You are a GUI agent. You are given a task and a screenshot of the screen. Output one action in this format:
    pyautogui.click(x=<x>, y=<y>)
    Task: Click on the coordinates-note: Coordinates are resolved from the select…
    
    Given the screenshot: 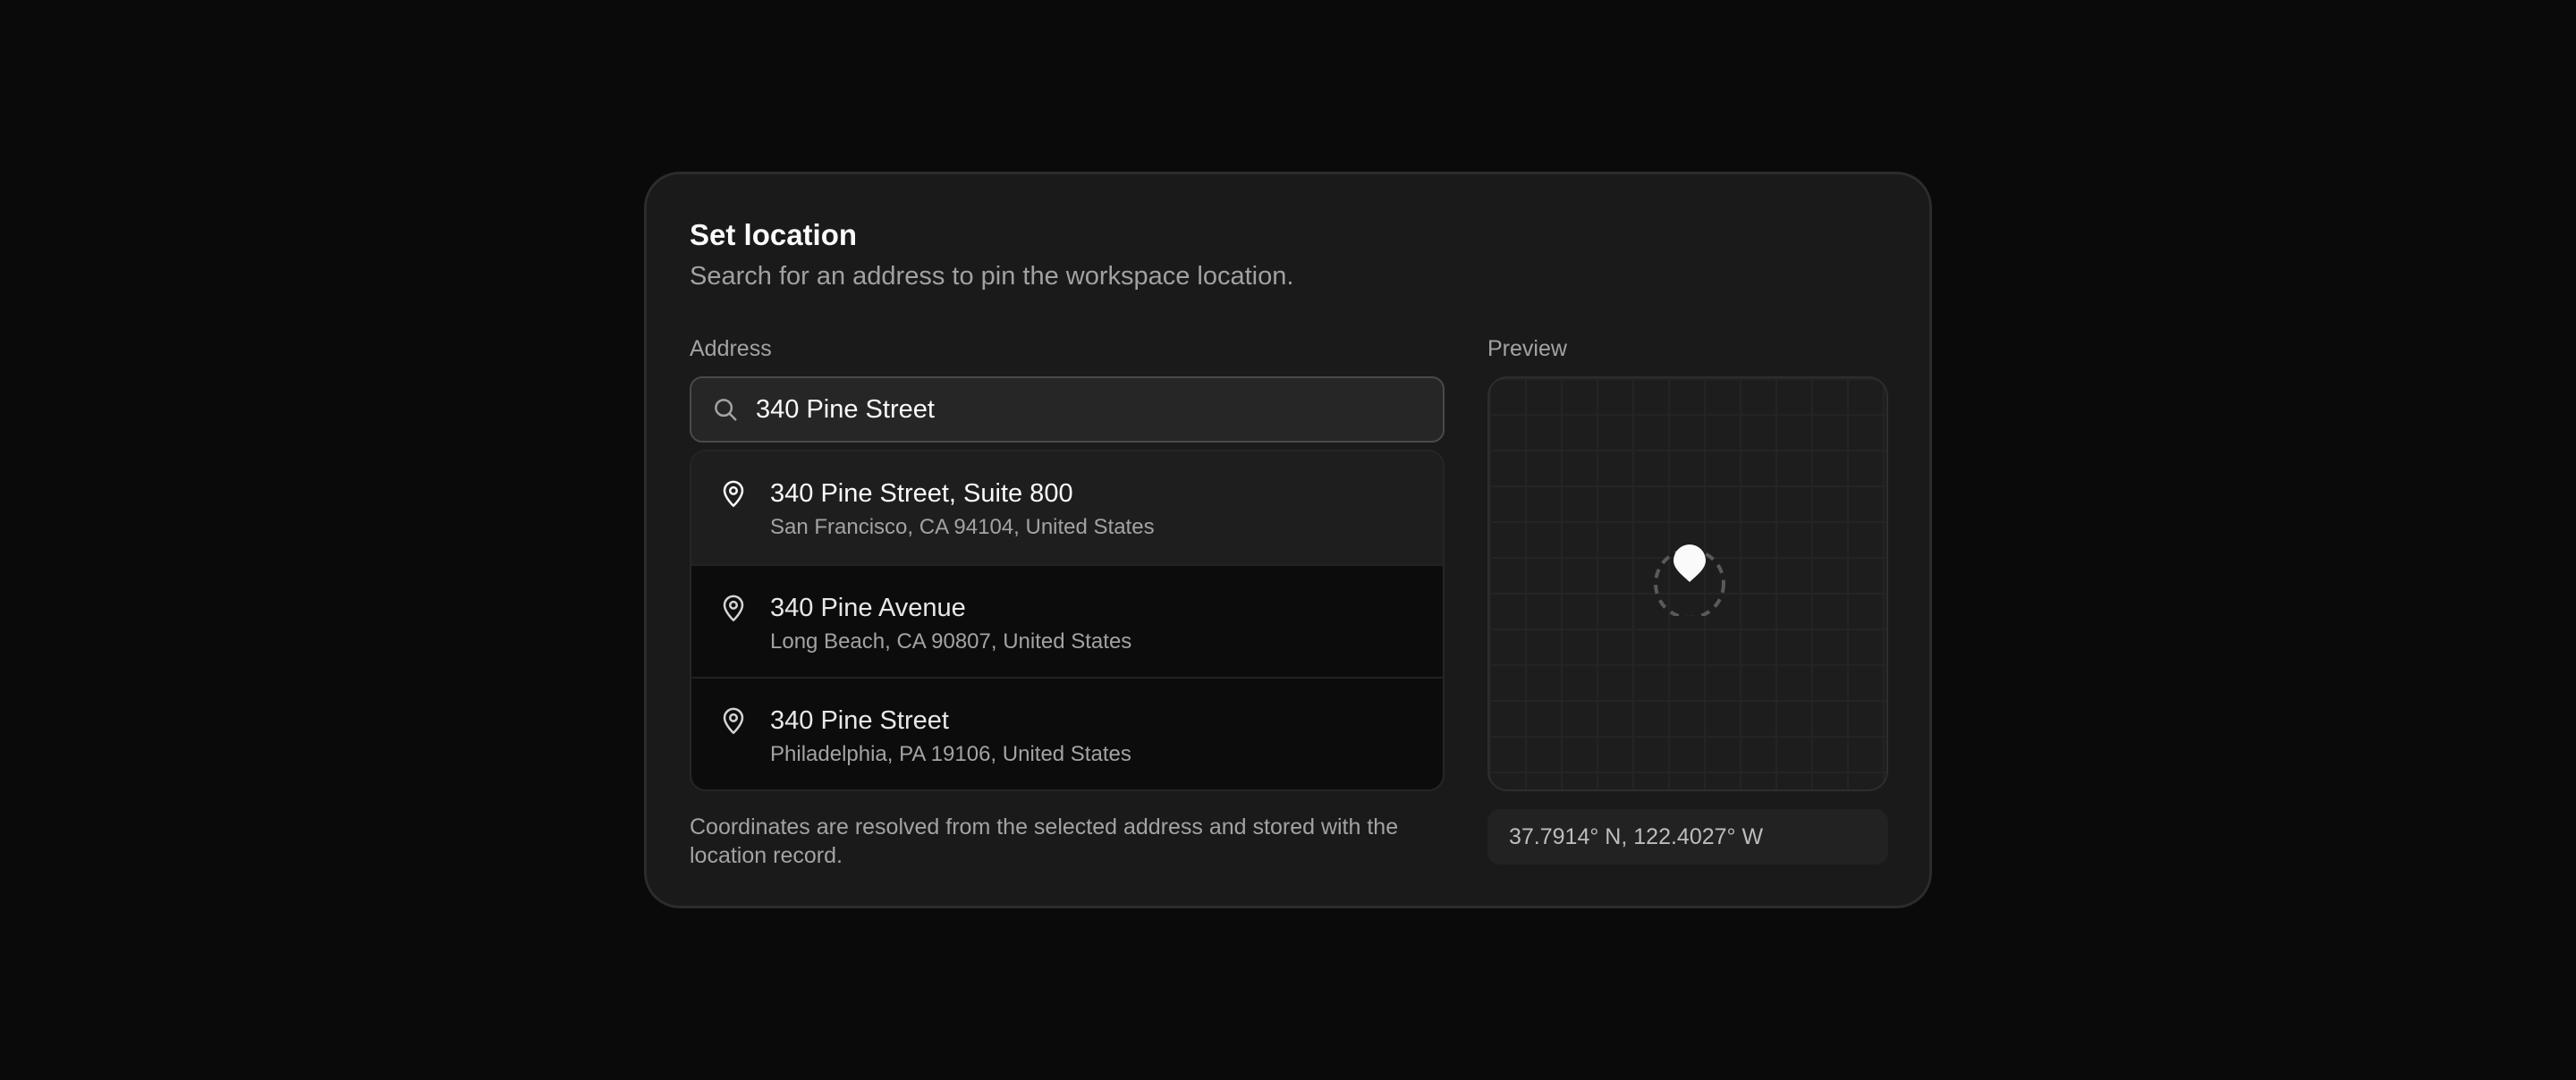 What is the action you would take?
    pyautogui.click(x=1044, y=841)
    